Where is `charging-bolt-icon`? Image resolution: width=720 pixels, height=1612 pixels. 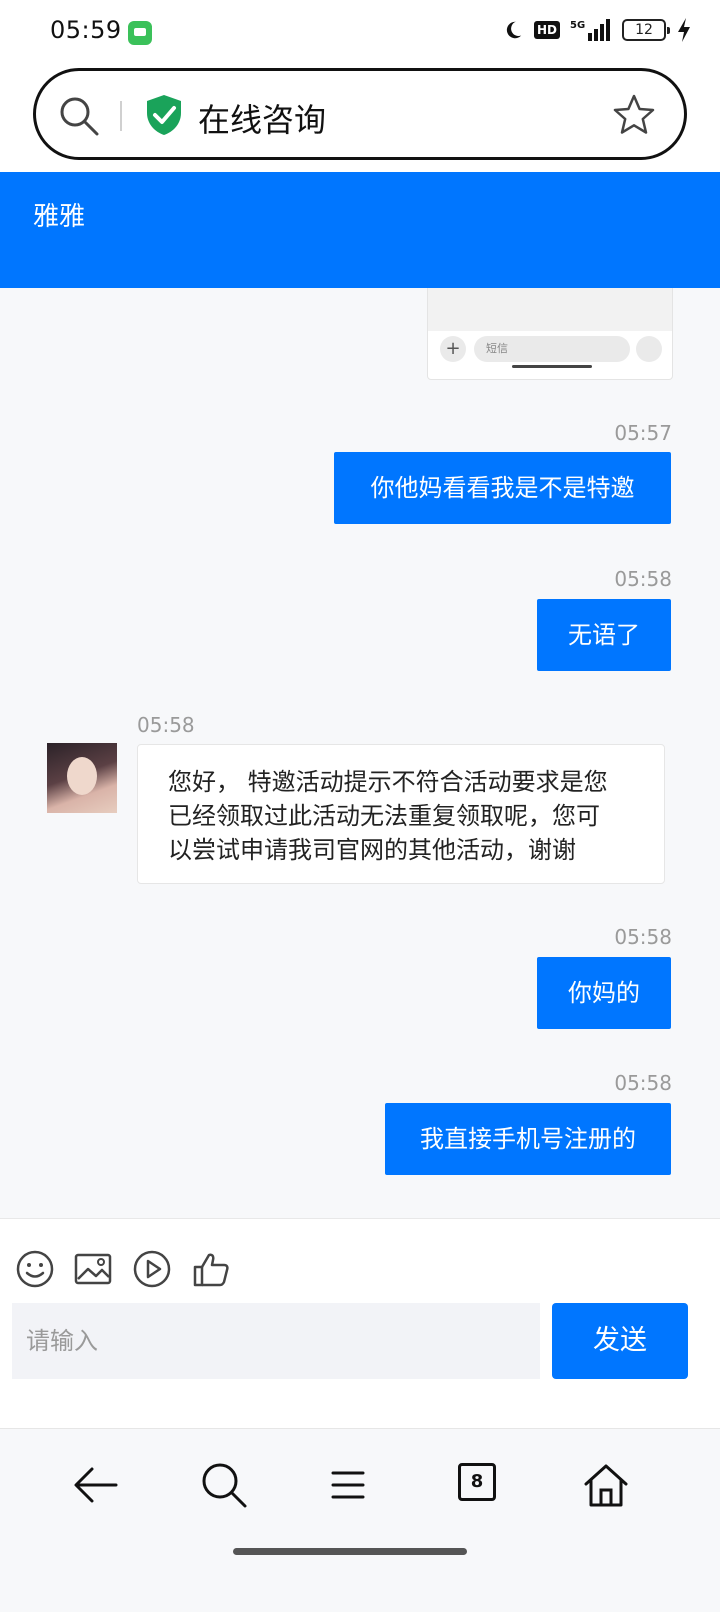 charging-bolt-icon is located at coordinates (684, 30).